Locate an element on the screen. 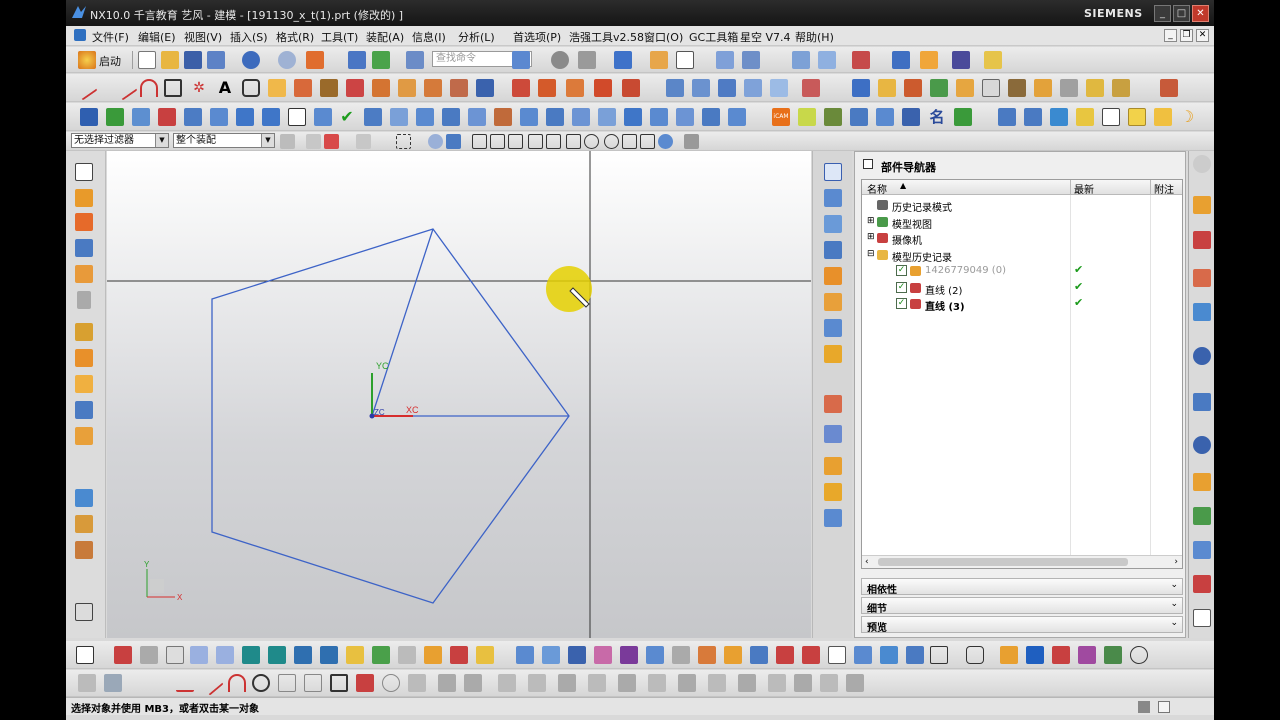  tool-19-icon is located at coordinates (1061, 655).